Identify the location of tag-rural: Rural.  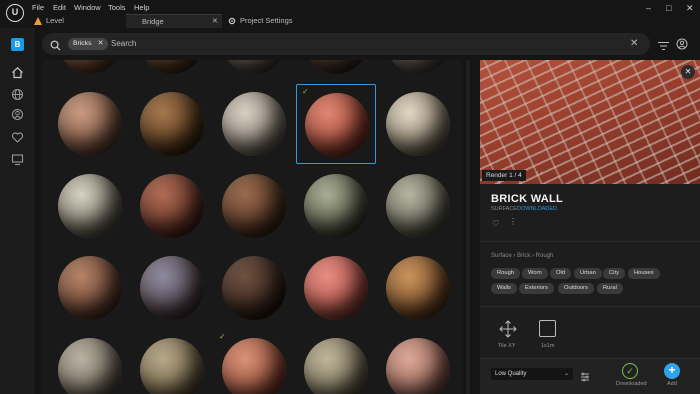
(610, 288).